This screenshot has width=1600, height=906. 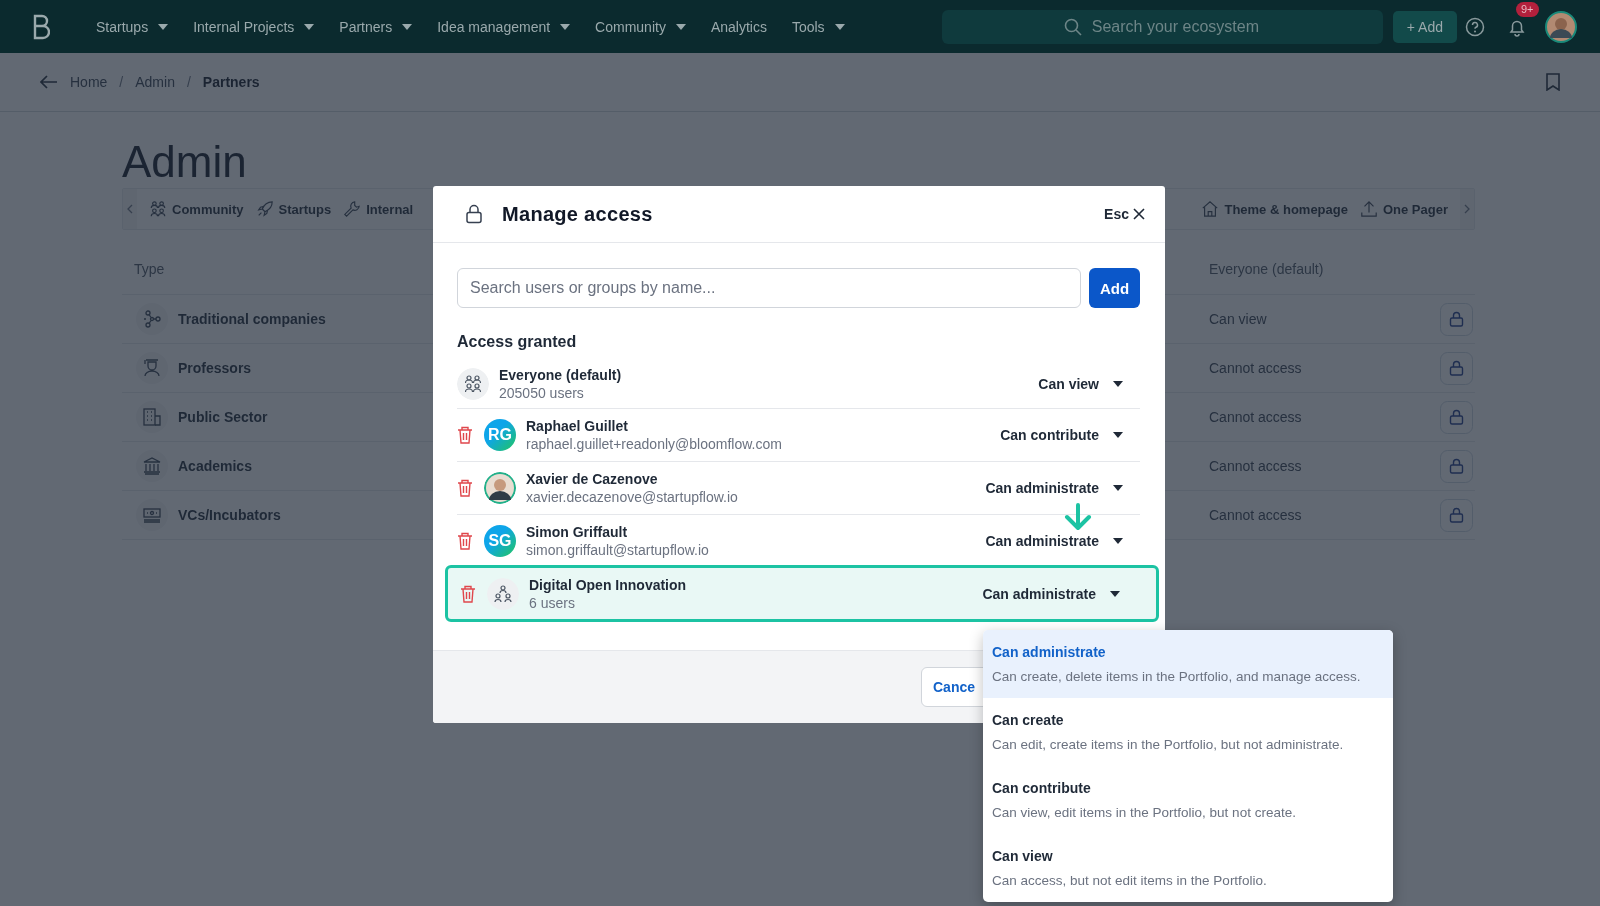 I want to click on option-title: Can view, so click(x=1023, y=856).